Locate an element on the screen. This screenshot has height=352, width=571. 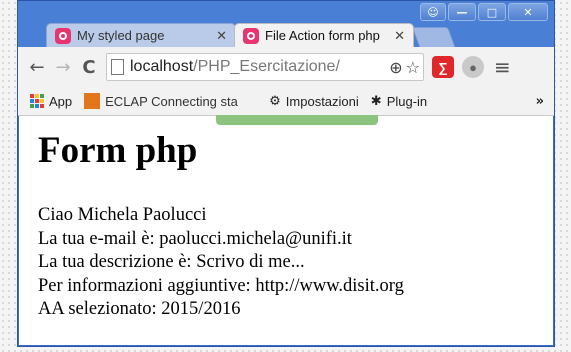
close-window-button: ✕ is located at coordinates (528, 12).